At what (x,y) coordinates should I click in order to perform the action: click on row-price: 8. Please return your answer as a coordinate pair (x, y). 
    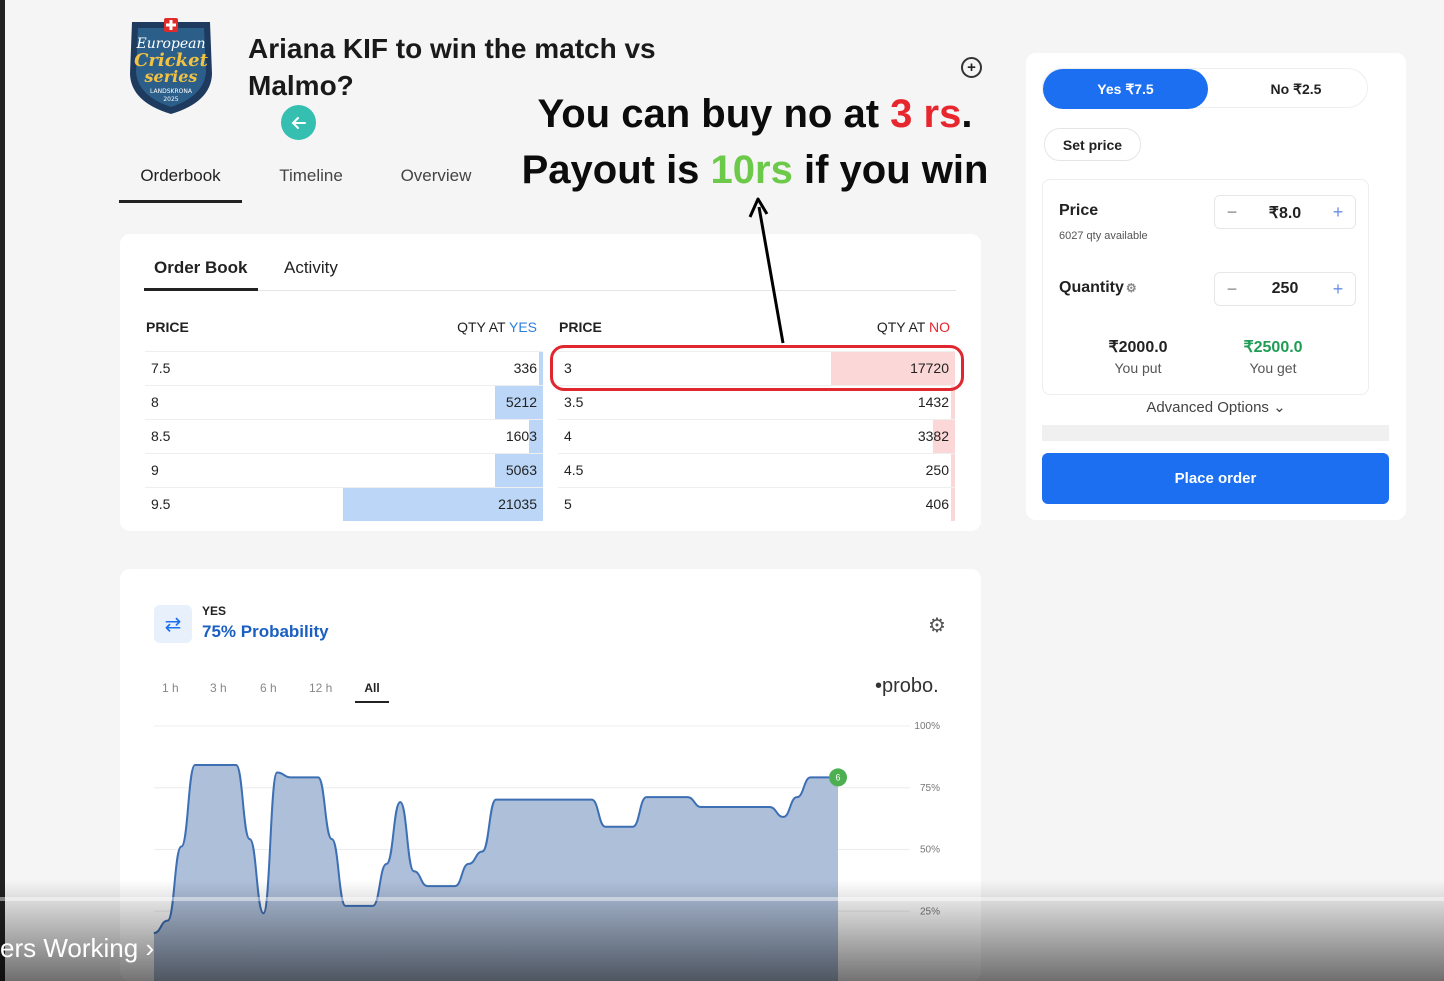
    Looking at the image, I should click on (155, 402).